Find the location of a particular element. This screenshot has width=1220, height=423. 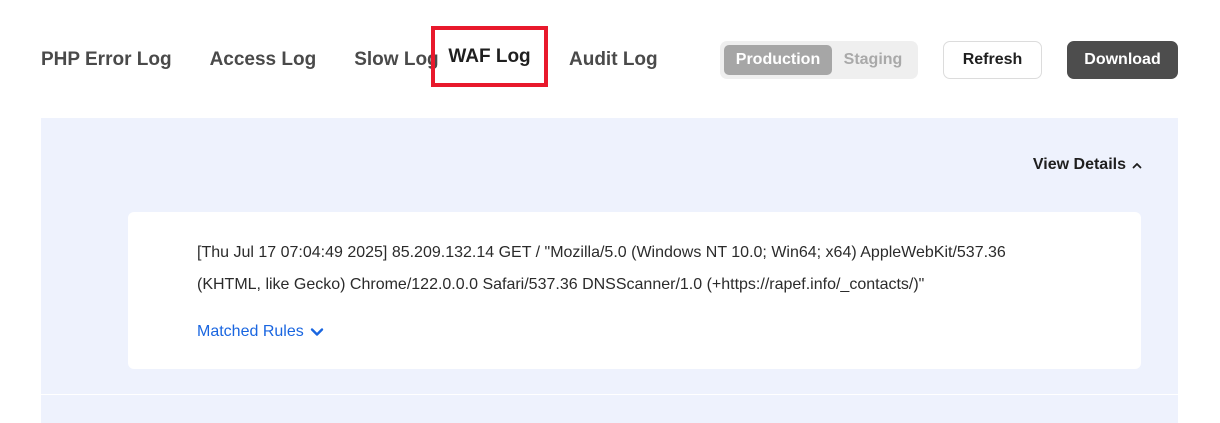

panel-divider is located at coordinates (609, 394).